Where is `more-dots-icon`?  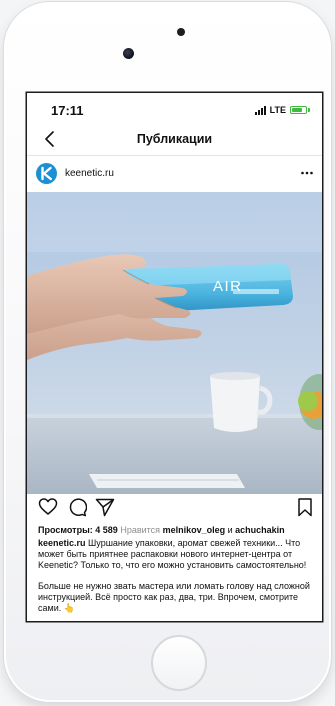
more-dots-icon is located at coordinates (307, 173).